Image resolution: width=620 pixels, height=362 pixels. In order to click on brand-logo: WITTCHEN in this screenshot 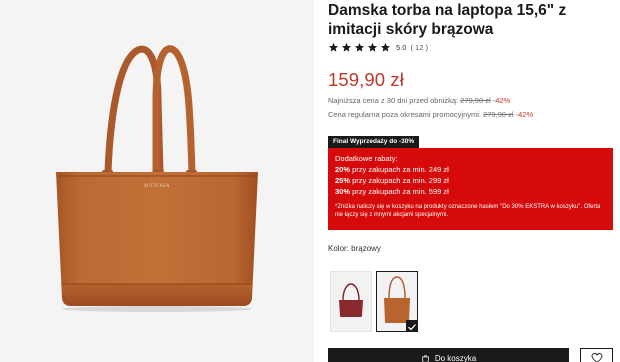, I will do `click(157, 185)`.